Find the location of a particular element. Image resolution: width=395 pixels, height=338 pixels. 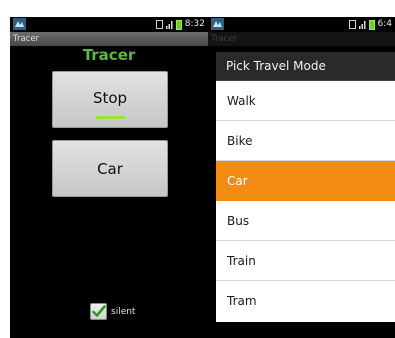

stop-button: Stop is located at coordinates (110, 99).